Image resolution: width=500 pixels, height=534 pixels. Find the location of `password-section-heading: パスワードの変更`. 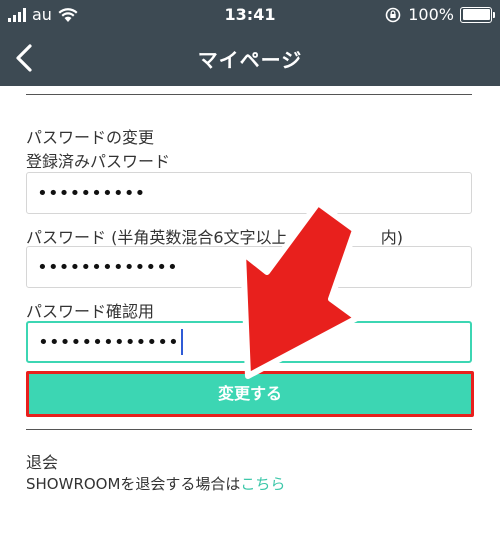

password-section-heading: パスワードの変更 is located at coordinates (90, 137).